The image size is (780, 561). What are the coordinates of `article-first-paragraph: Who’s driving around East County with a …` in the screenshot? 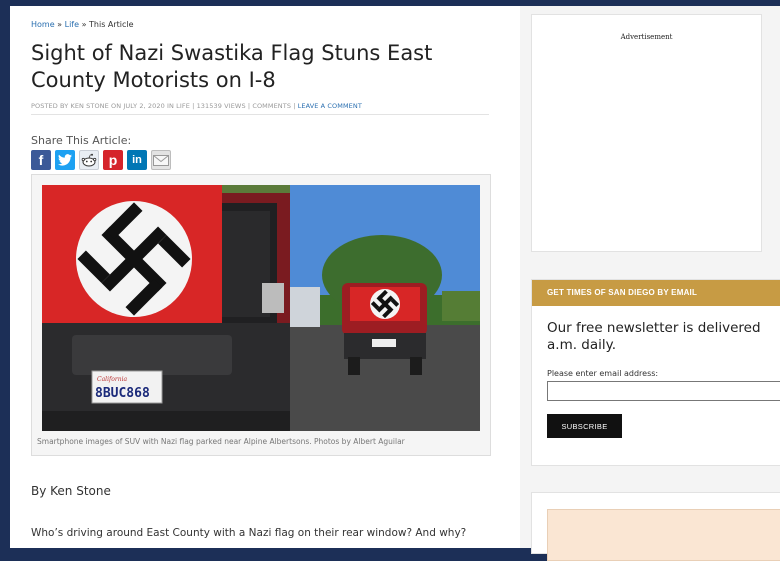 It's located at (249, 533).